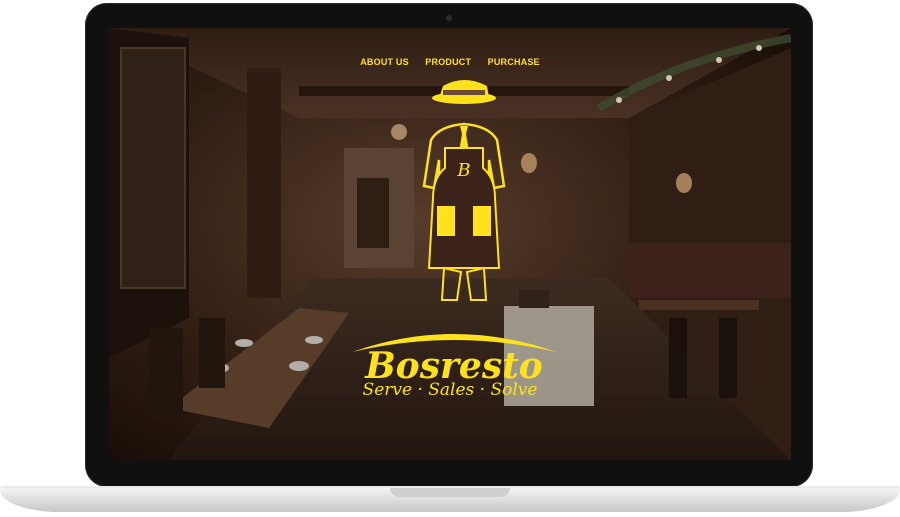 The height and width of the screenshot is (517, 900). What do you see at coordinates (463, 170) in the screenshot?
I see `apron-logo-mark: B` at bounding box center [463, 170].